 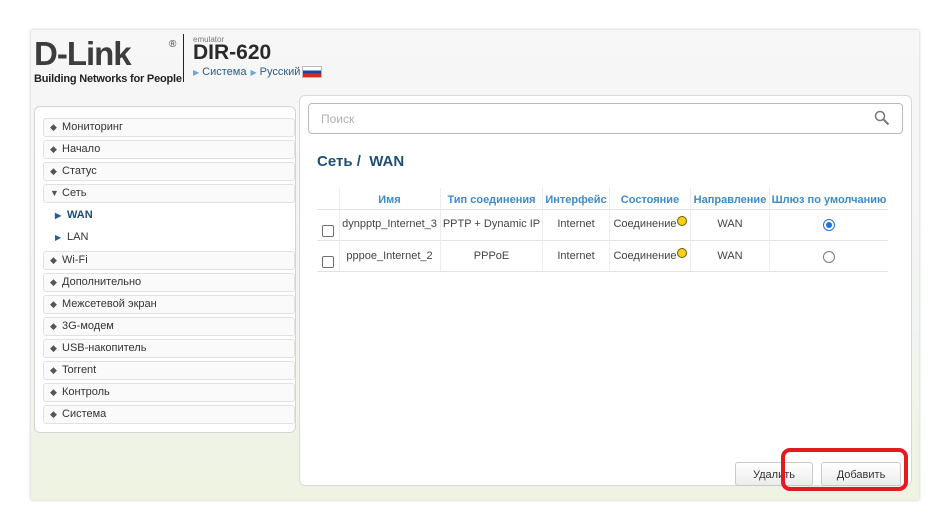 I want to click on header-divider, so click(x=183, y=58).